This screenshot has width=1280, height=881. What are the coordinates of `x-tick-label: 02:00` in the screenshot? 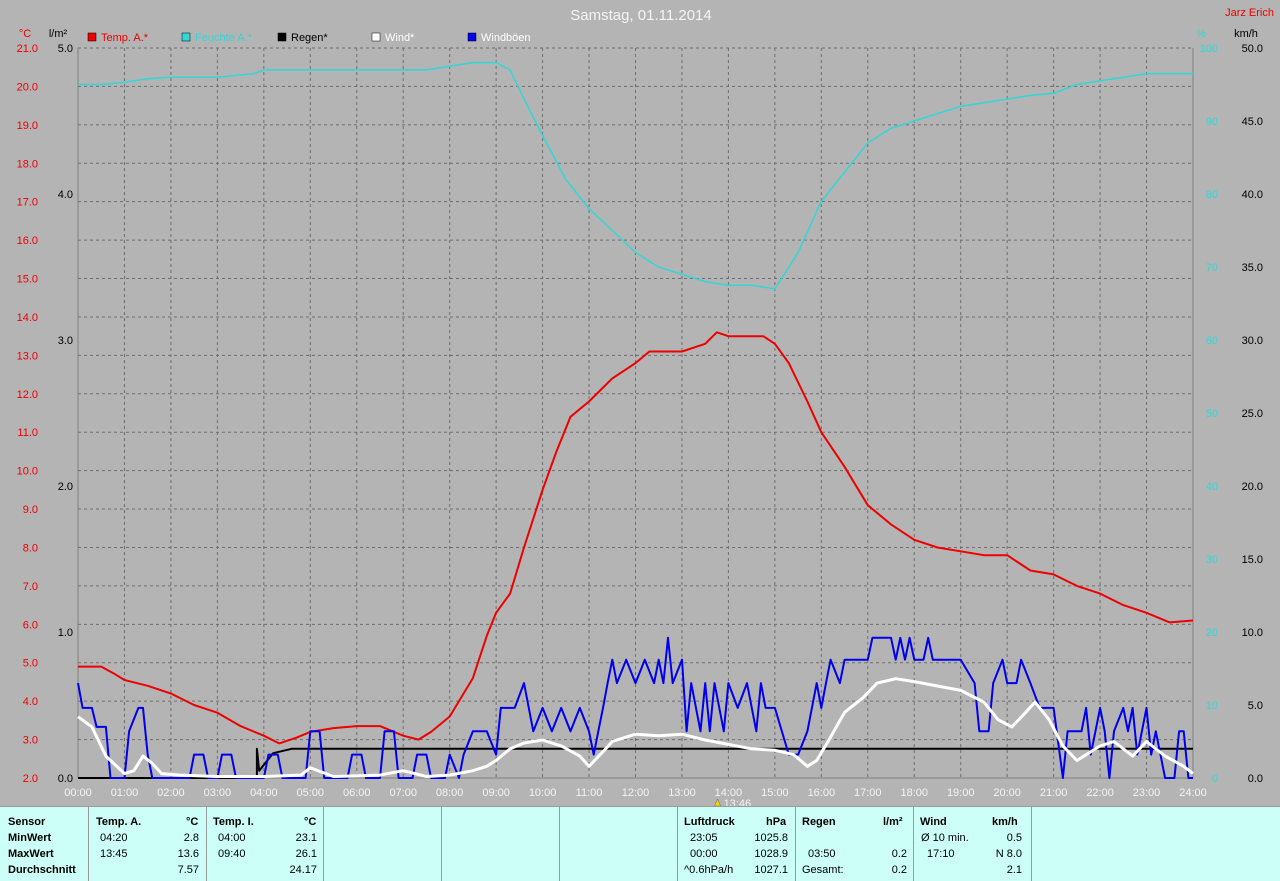 It's located at (171, 793).